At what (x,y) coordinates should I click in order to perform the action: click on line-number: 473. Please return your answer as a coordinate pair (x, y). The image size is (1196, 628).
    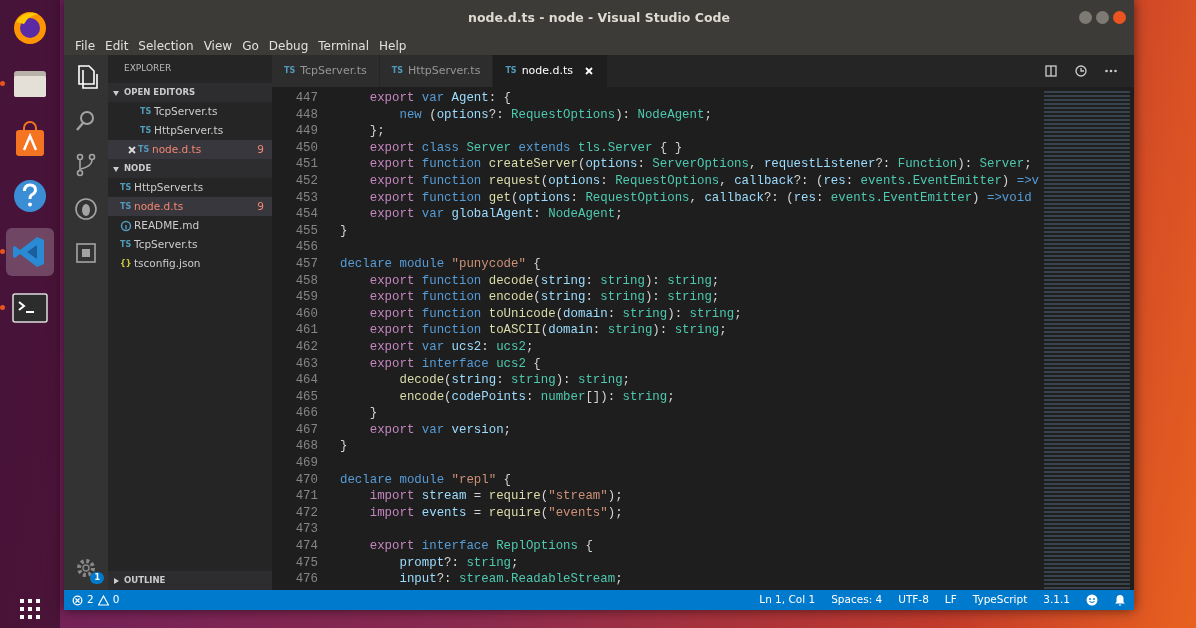
    Looking at the image, I should click on (306, 530).